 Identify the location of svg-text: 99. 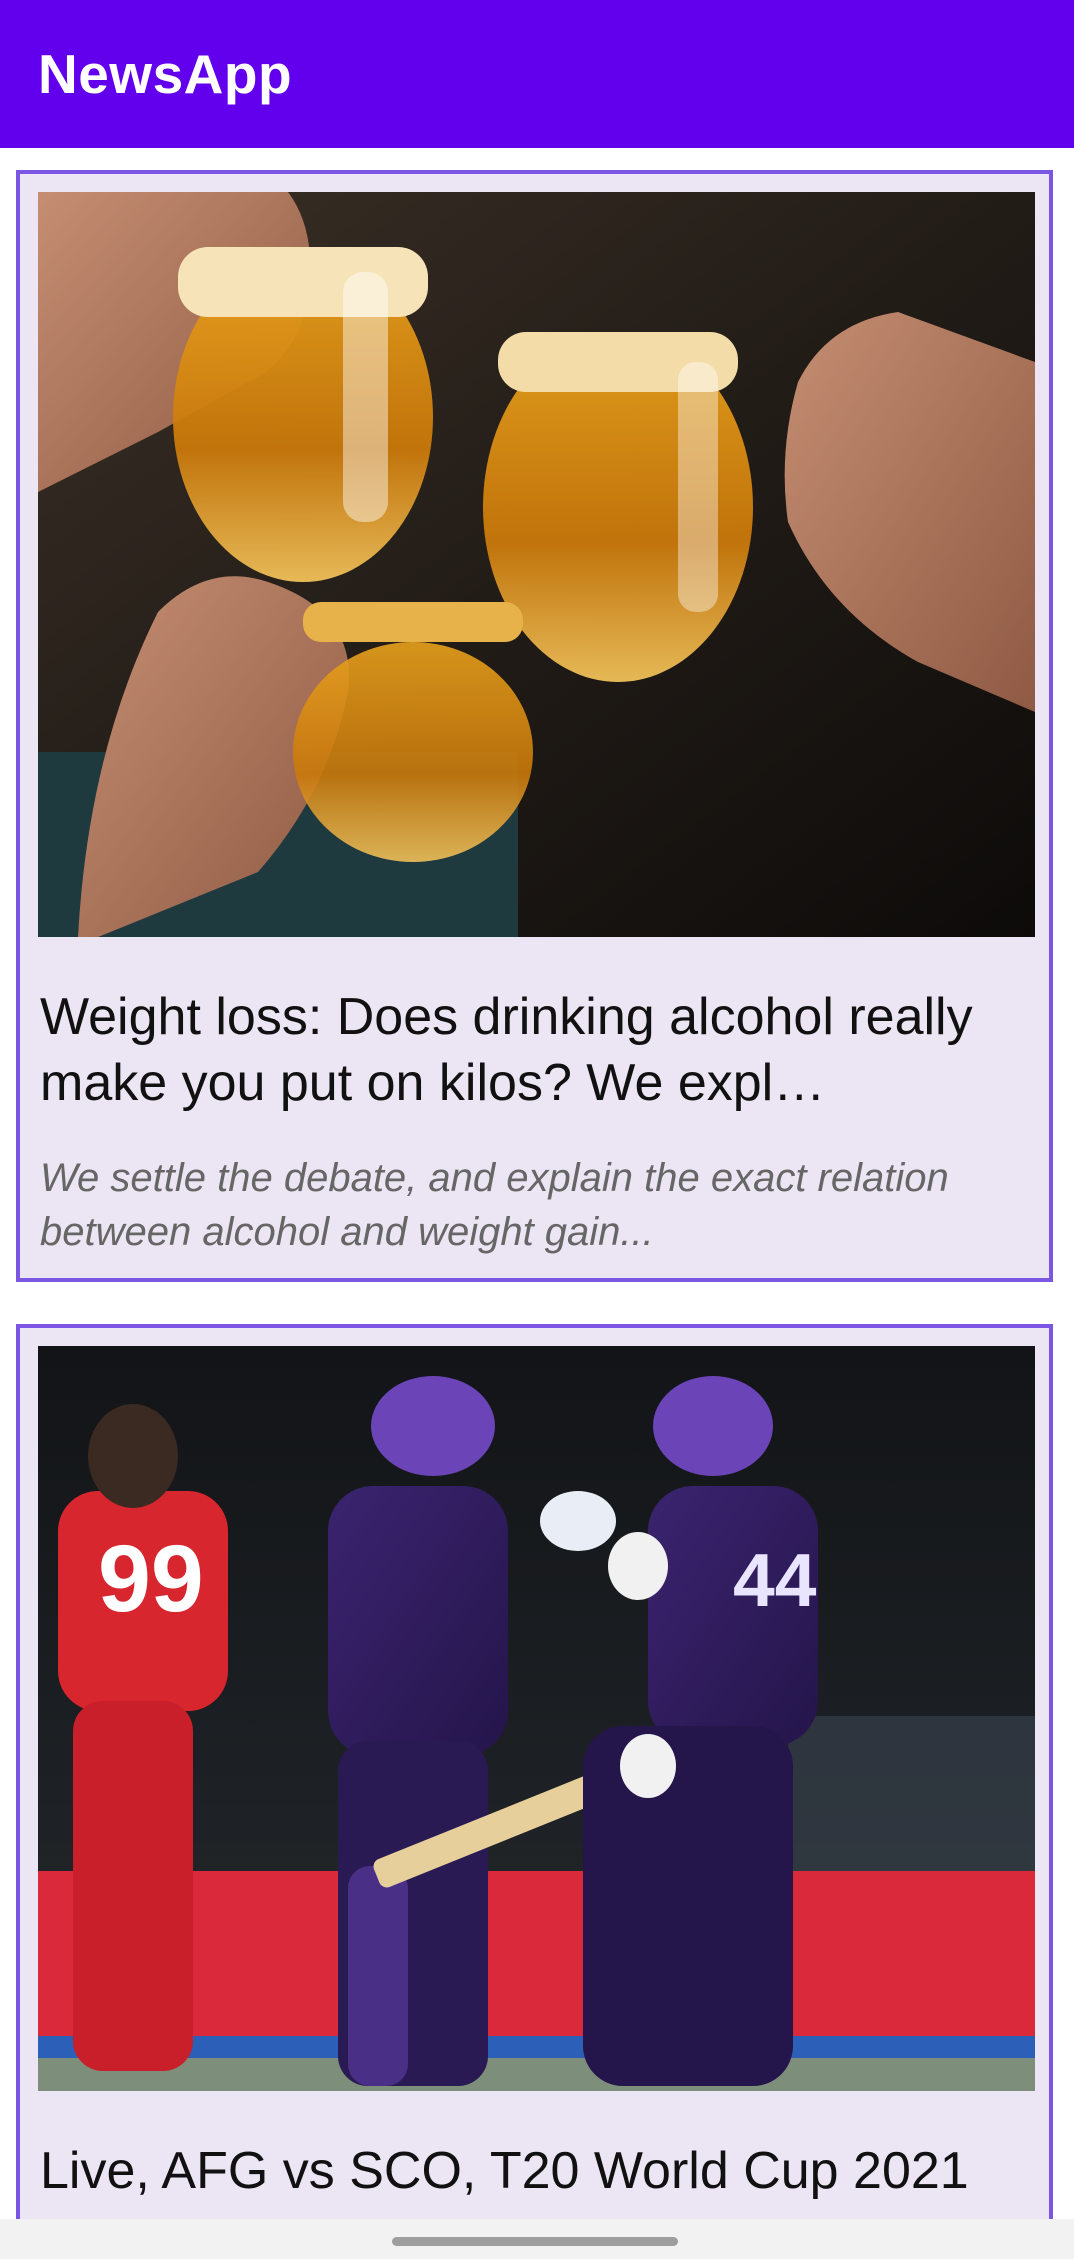
(151, 1579).